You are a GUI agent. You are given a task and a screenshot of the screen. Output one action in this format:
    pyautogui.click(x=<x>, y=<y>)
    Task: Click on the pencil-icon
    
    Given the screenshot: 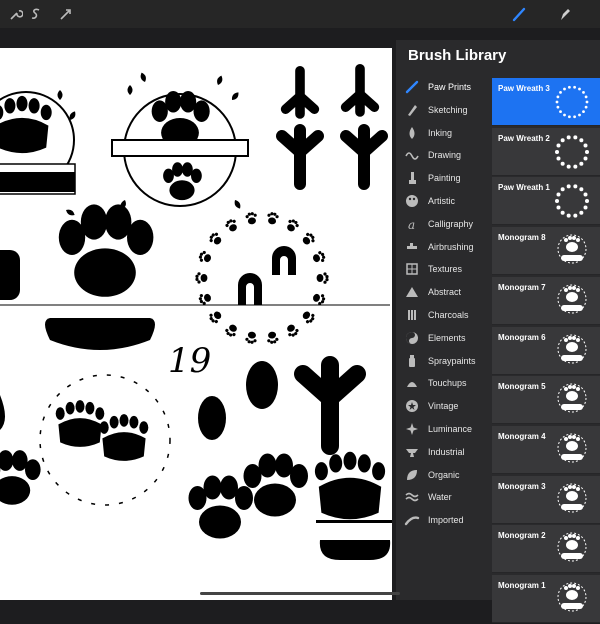 What is the action you would take?
    pyautogui.click(x=412, y=110)
    